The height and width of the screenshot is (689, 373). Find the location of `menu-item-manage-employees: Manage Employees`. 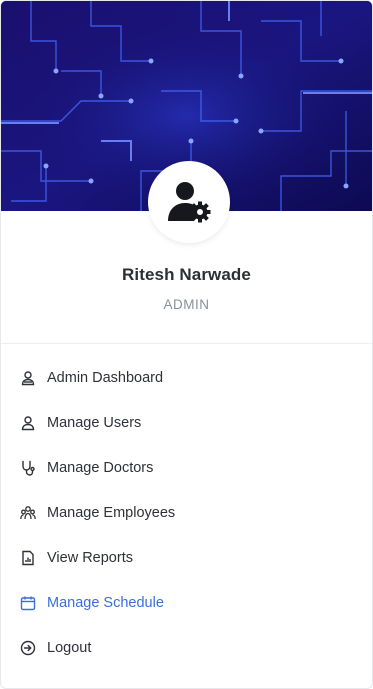

menu-item-manage-employees: Manage Employees is located at coordinates (186, 512).